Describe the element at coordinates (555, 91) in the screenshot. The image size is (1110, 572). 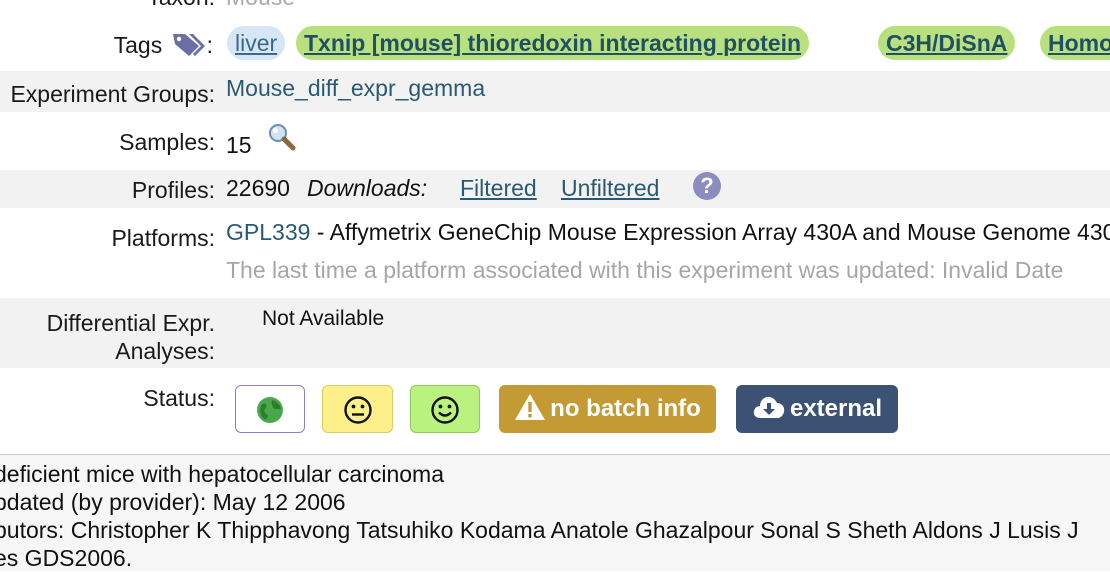
I see `experiment-groups-row: Experiment Groups: Mouse_diff_expr_gemma` at that location.